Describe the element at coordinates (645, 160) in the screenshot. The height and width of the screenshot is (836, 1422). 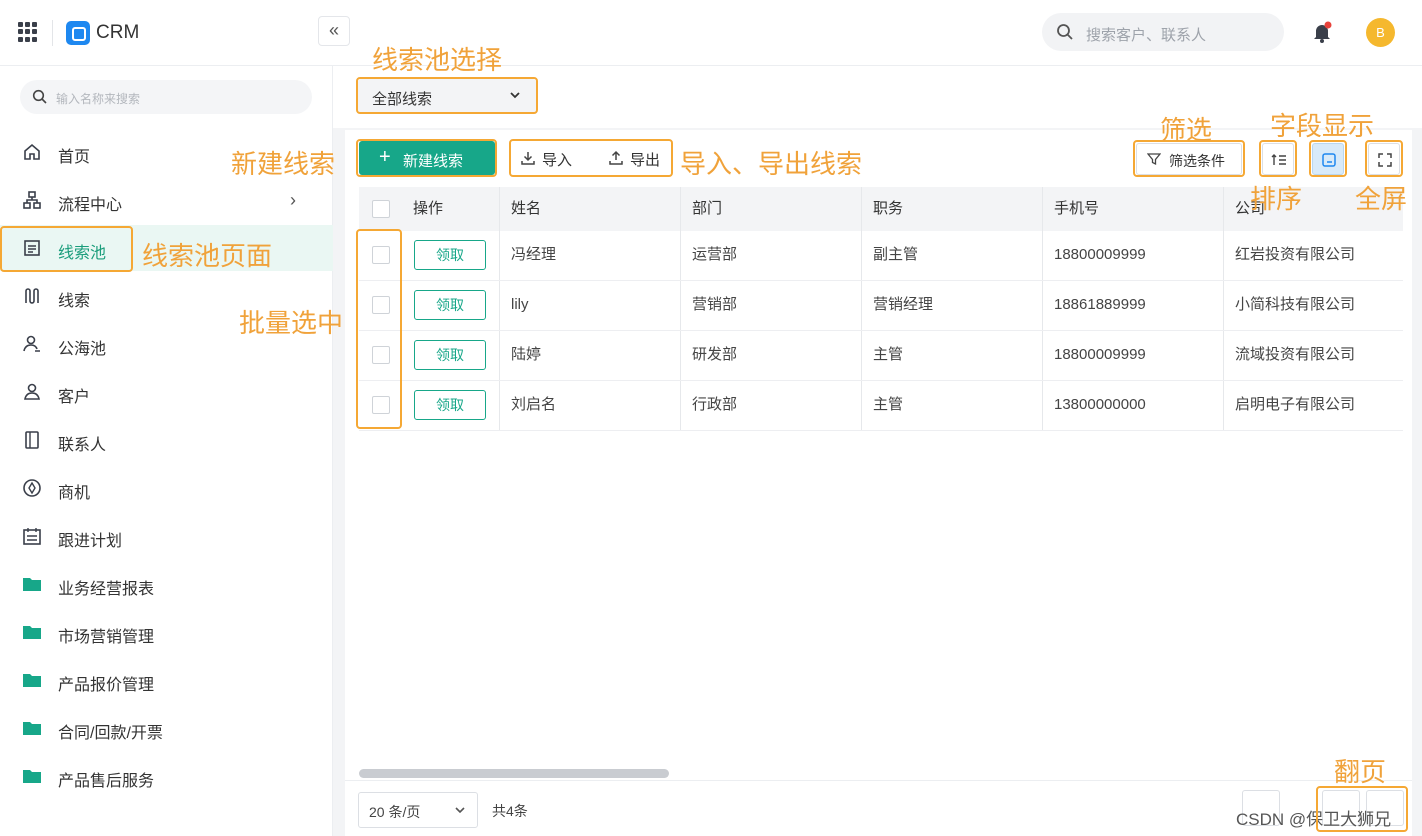
I see `export-label: 导出` at that location.